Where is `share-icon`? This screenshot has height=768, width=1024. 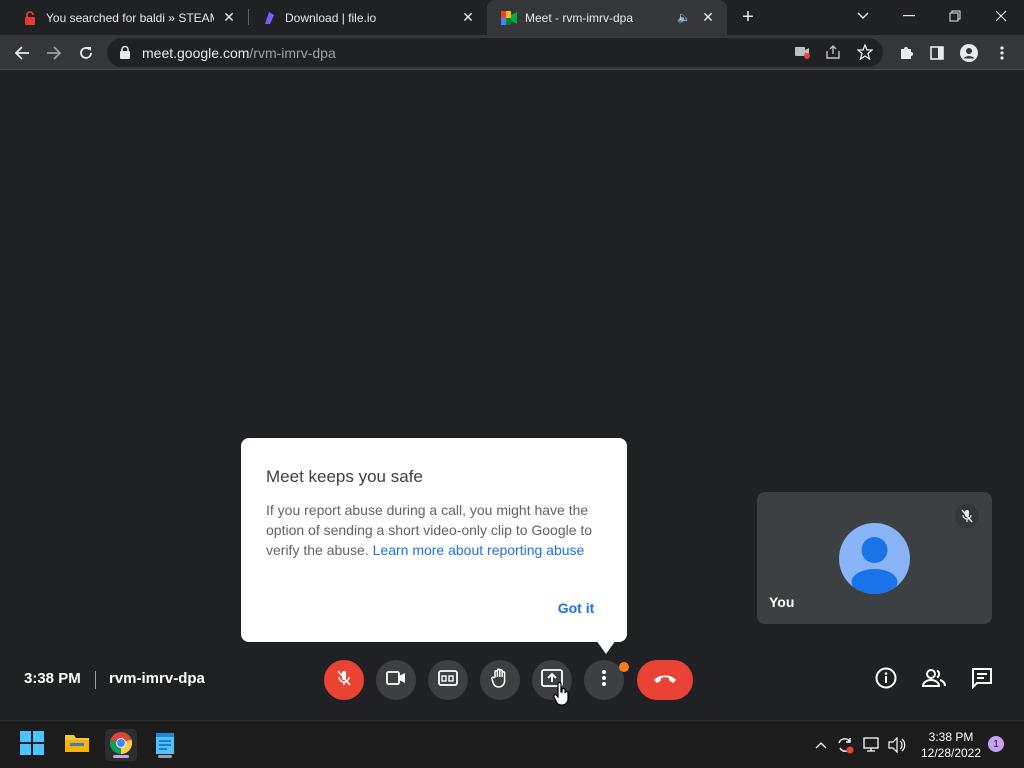 share-icon is located at coordinates (833, 54).